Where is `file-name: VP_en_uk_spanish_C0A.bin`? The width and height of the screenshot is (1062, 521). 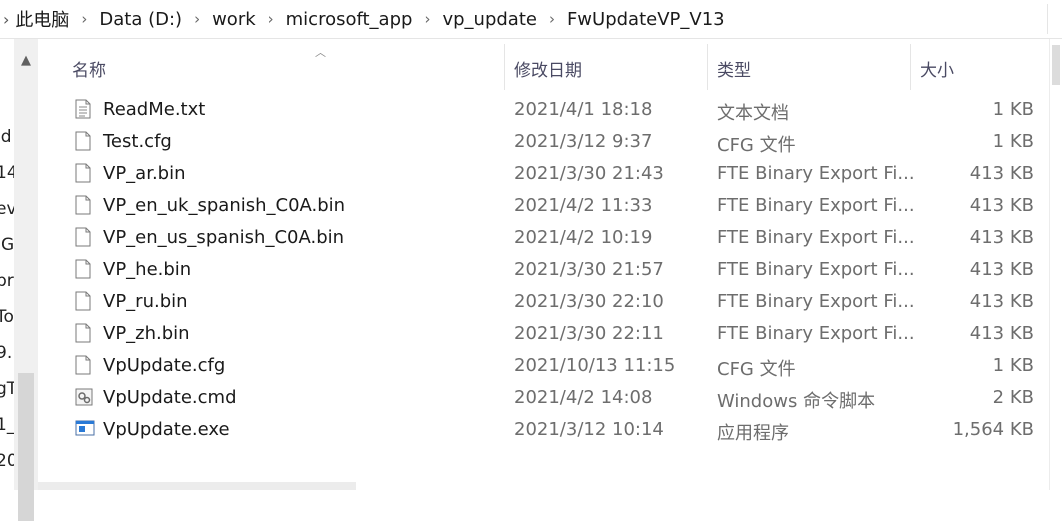
file-name: VP_en_uk_spanish_C0A.bin is located at coordinates (224, 205).